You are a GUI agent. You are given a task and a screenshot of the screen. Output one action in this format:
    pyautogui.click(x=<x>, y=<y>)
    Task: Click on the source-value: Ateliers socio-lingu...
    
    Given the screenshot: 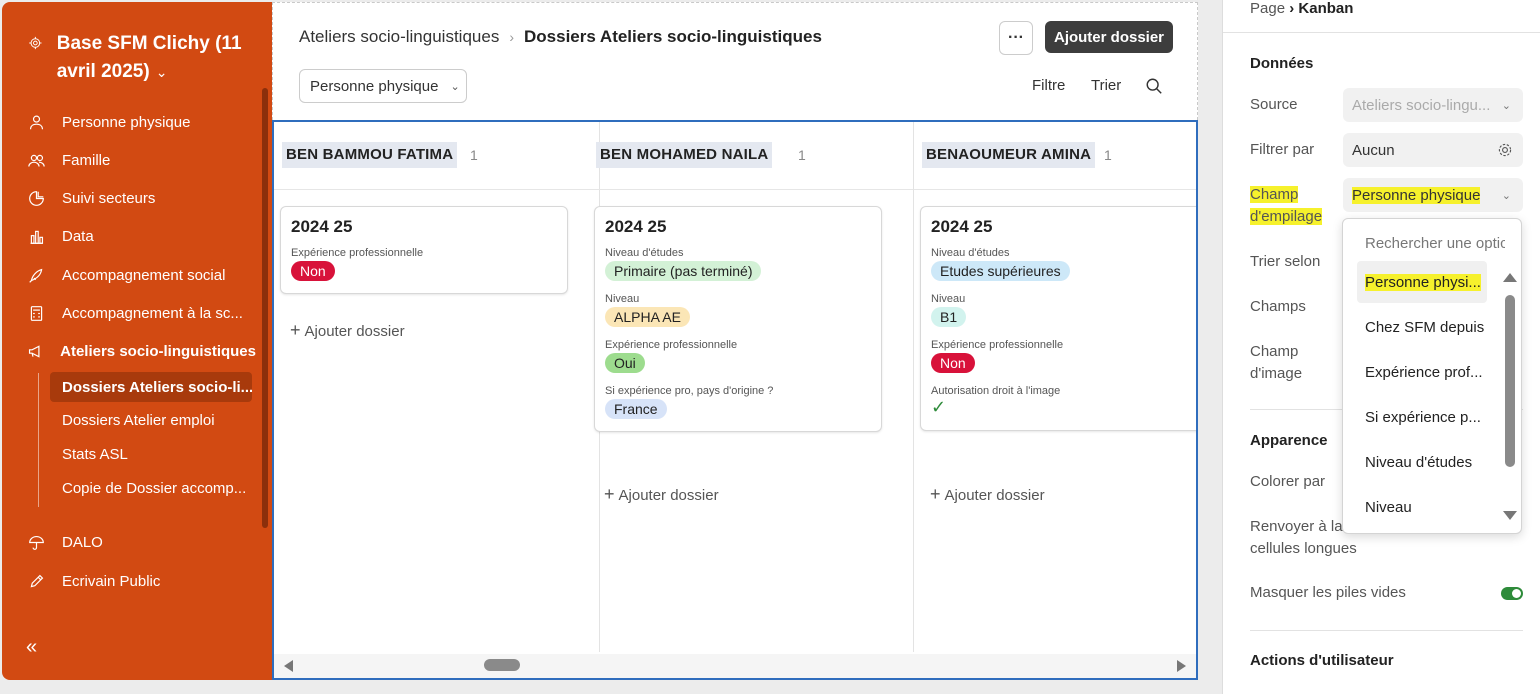 What is the action you would take?
    pyautogui.click(x=1421, y=105)
    